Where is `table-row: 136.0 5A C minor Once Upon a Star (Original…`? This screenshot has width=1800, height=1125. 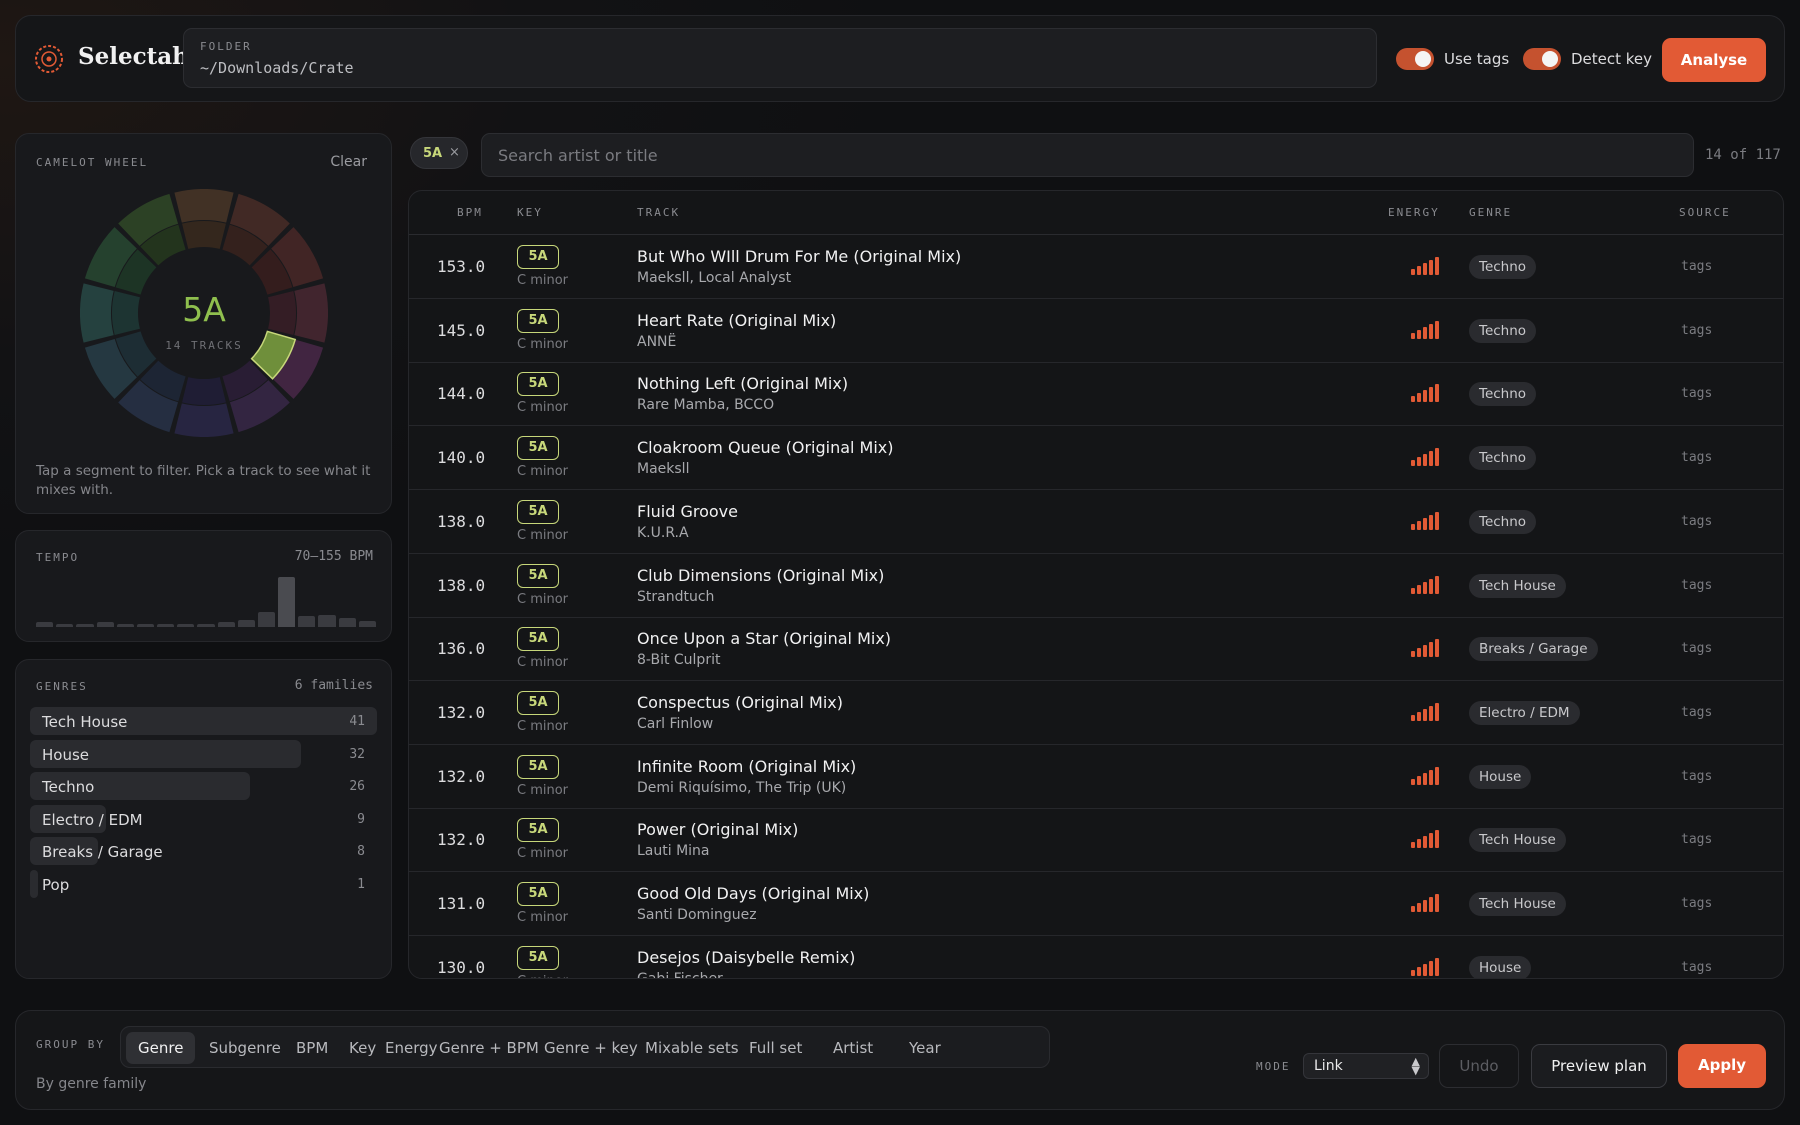 table-row: 136.0 5A C minor Once Upon a Star (Original… is located at coordinates (1096, 649).